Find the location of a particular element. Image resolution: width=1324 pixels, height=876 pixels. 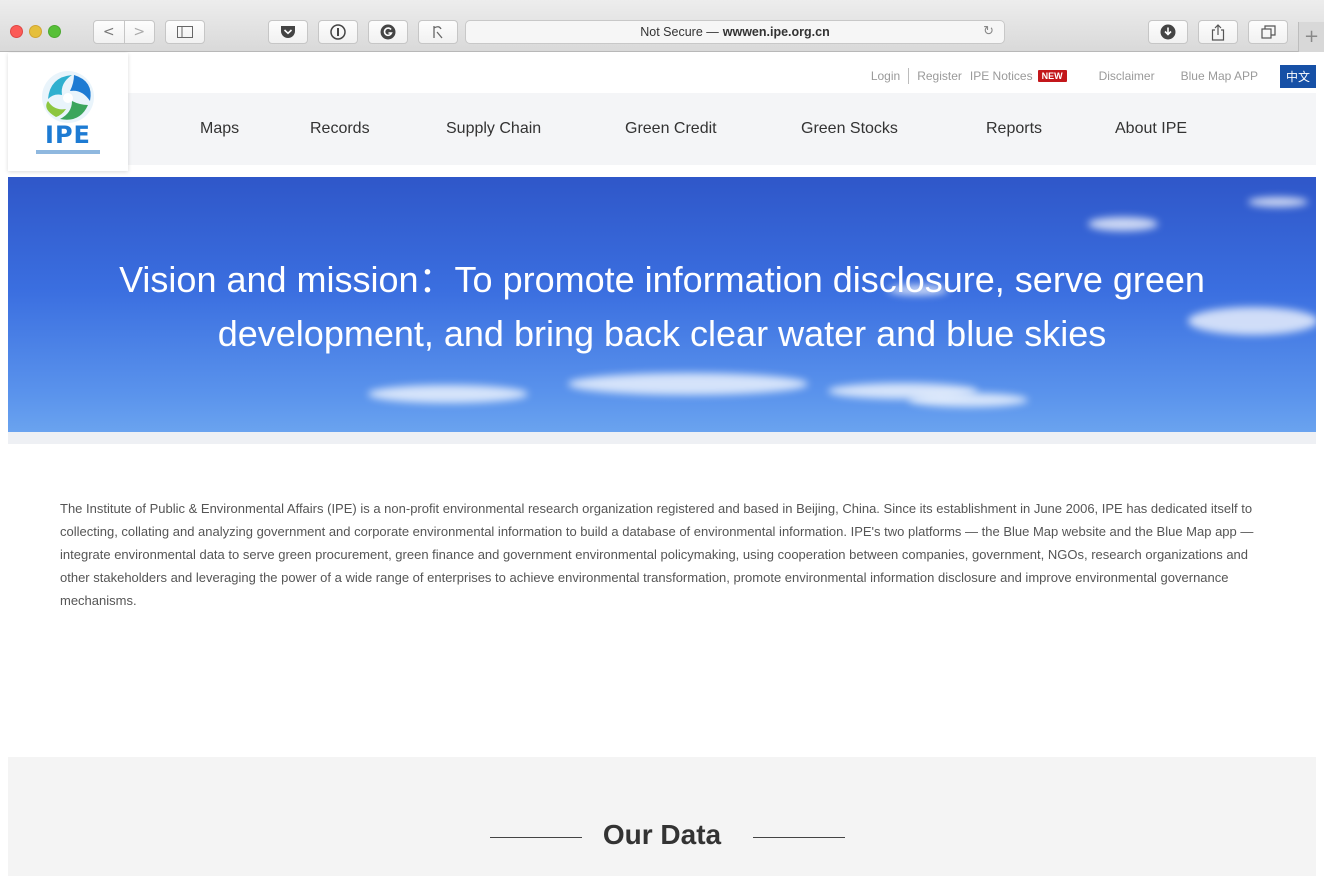

nav-green-credit: Green Credit is located at coordinates (671, 129).